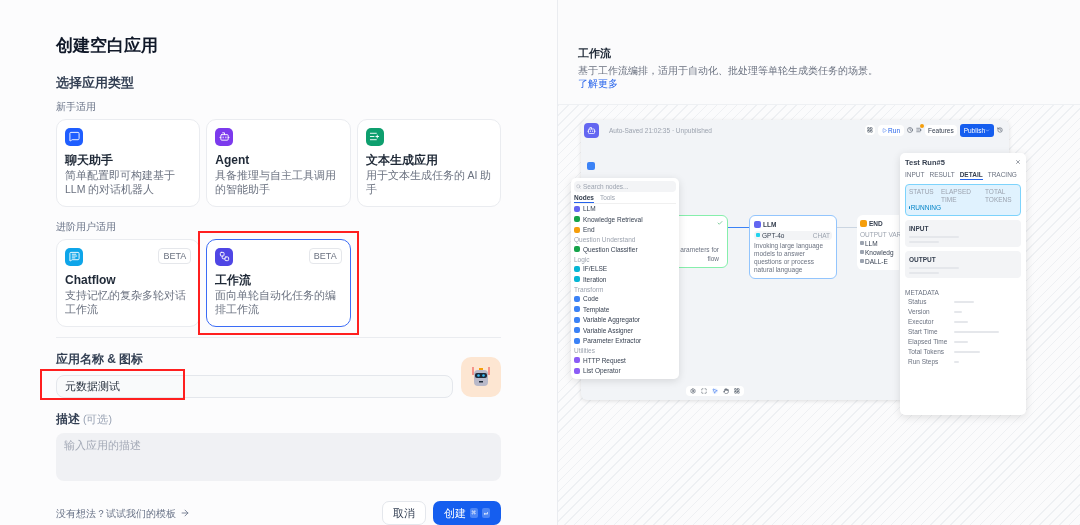 This screenshot has height=525, width=1080. What do you see at coordinates (720, 222) in the screenshot?
I see `check-icon` at bounding box center [720, 222].